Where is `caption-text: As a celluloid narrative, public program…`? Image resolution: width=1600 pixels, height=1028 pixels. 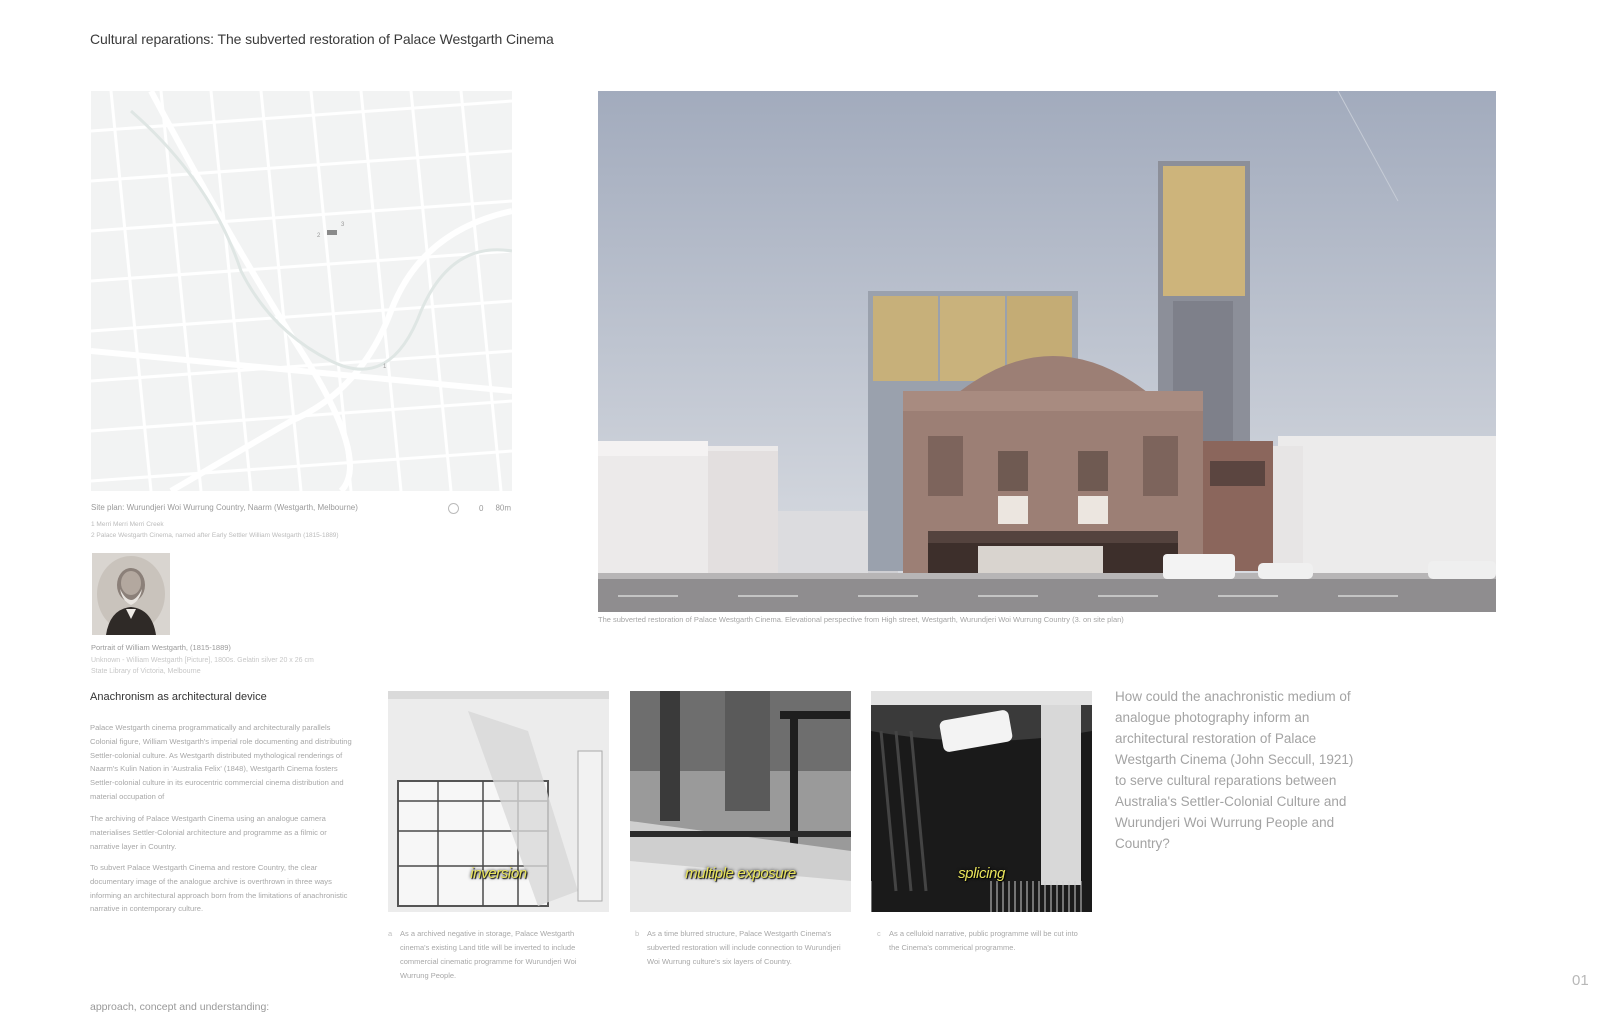 caption-text: As a celluloid narrative, public program… is located at coordinates (983, 940).